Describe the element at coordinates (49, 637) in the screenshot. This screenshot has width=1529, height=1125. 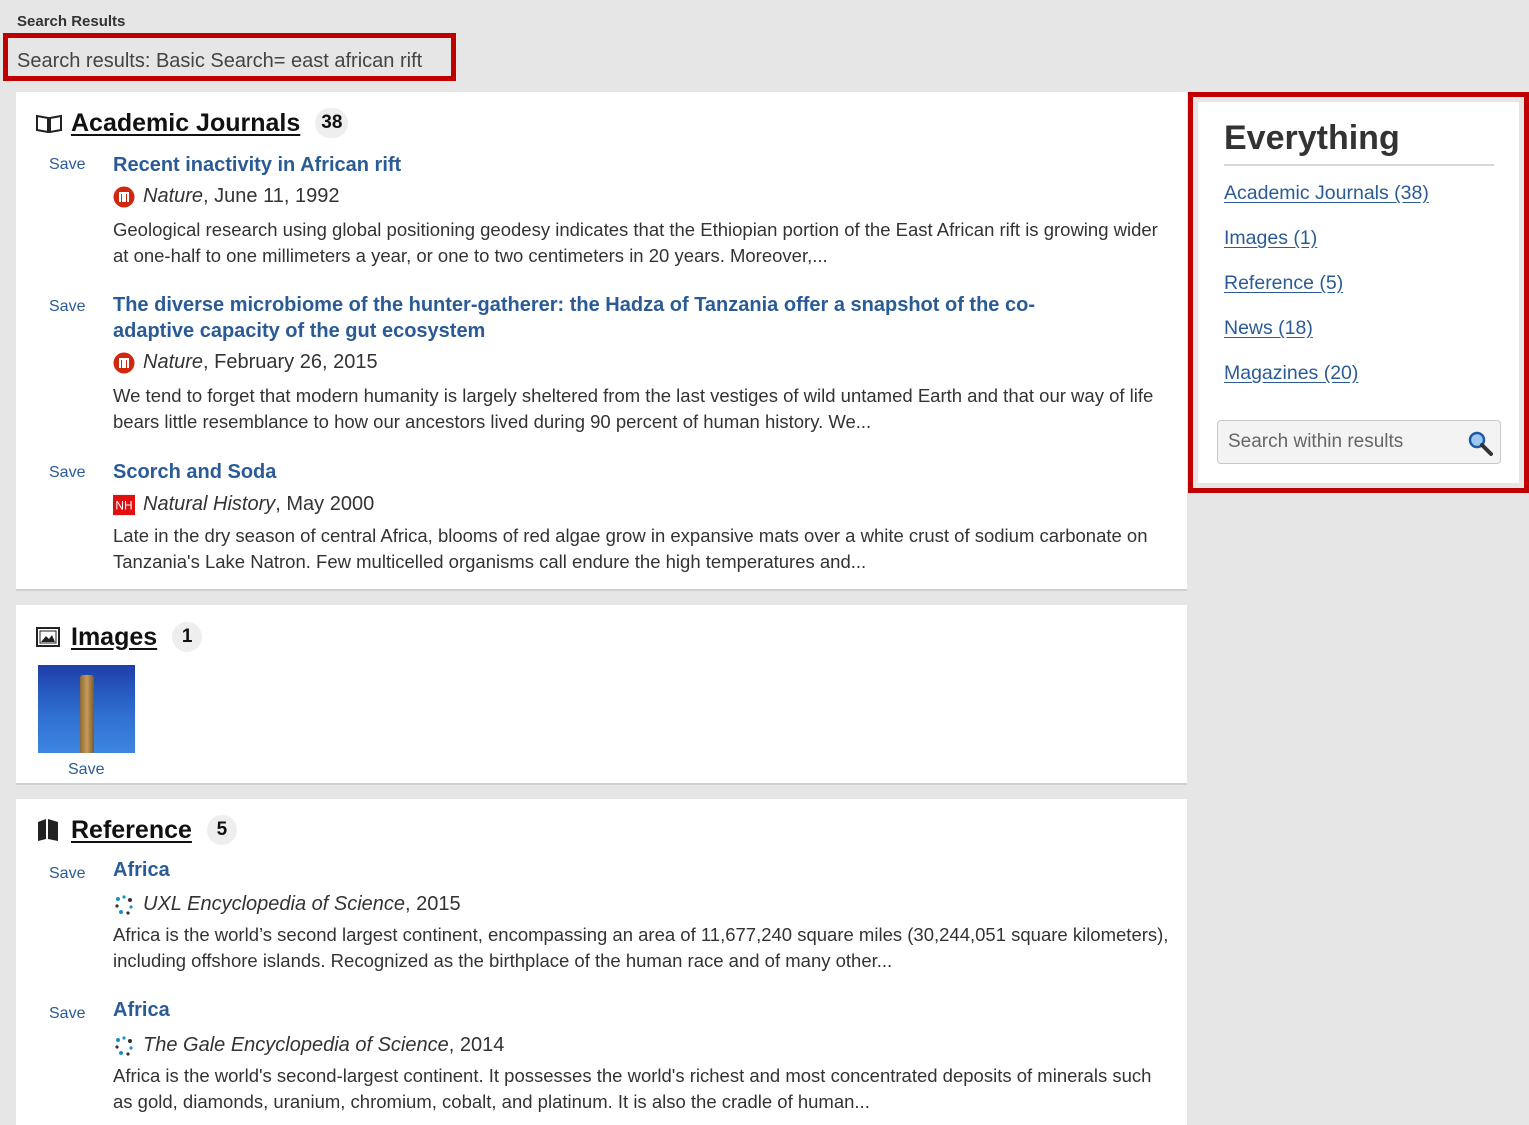
I see `picture-icon` at that location.